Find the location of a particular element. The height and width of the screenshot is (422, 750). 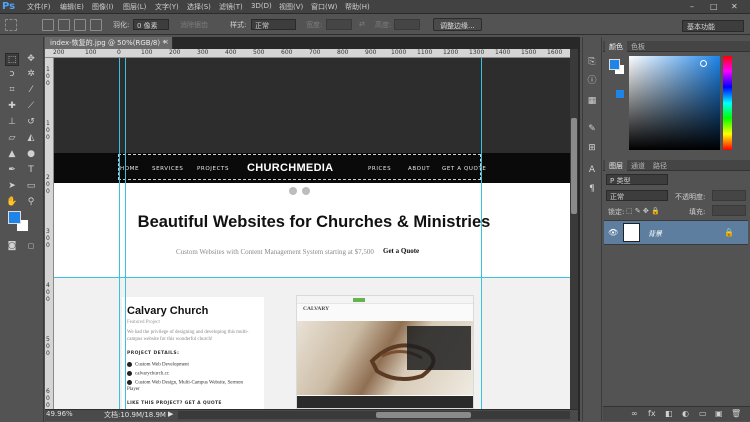

rectangle-shape-tool-icon: ▭ is located at coordinates (31, 186).